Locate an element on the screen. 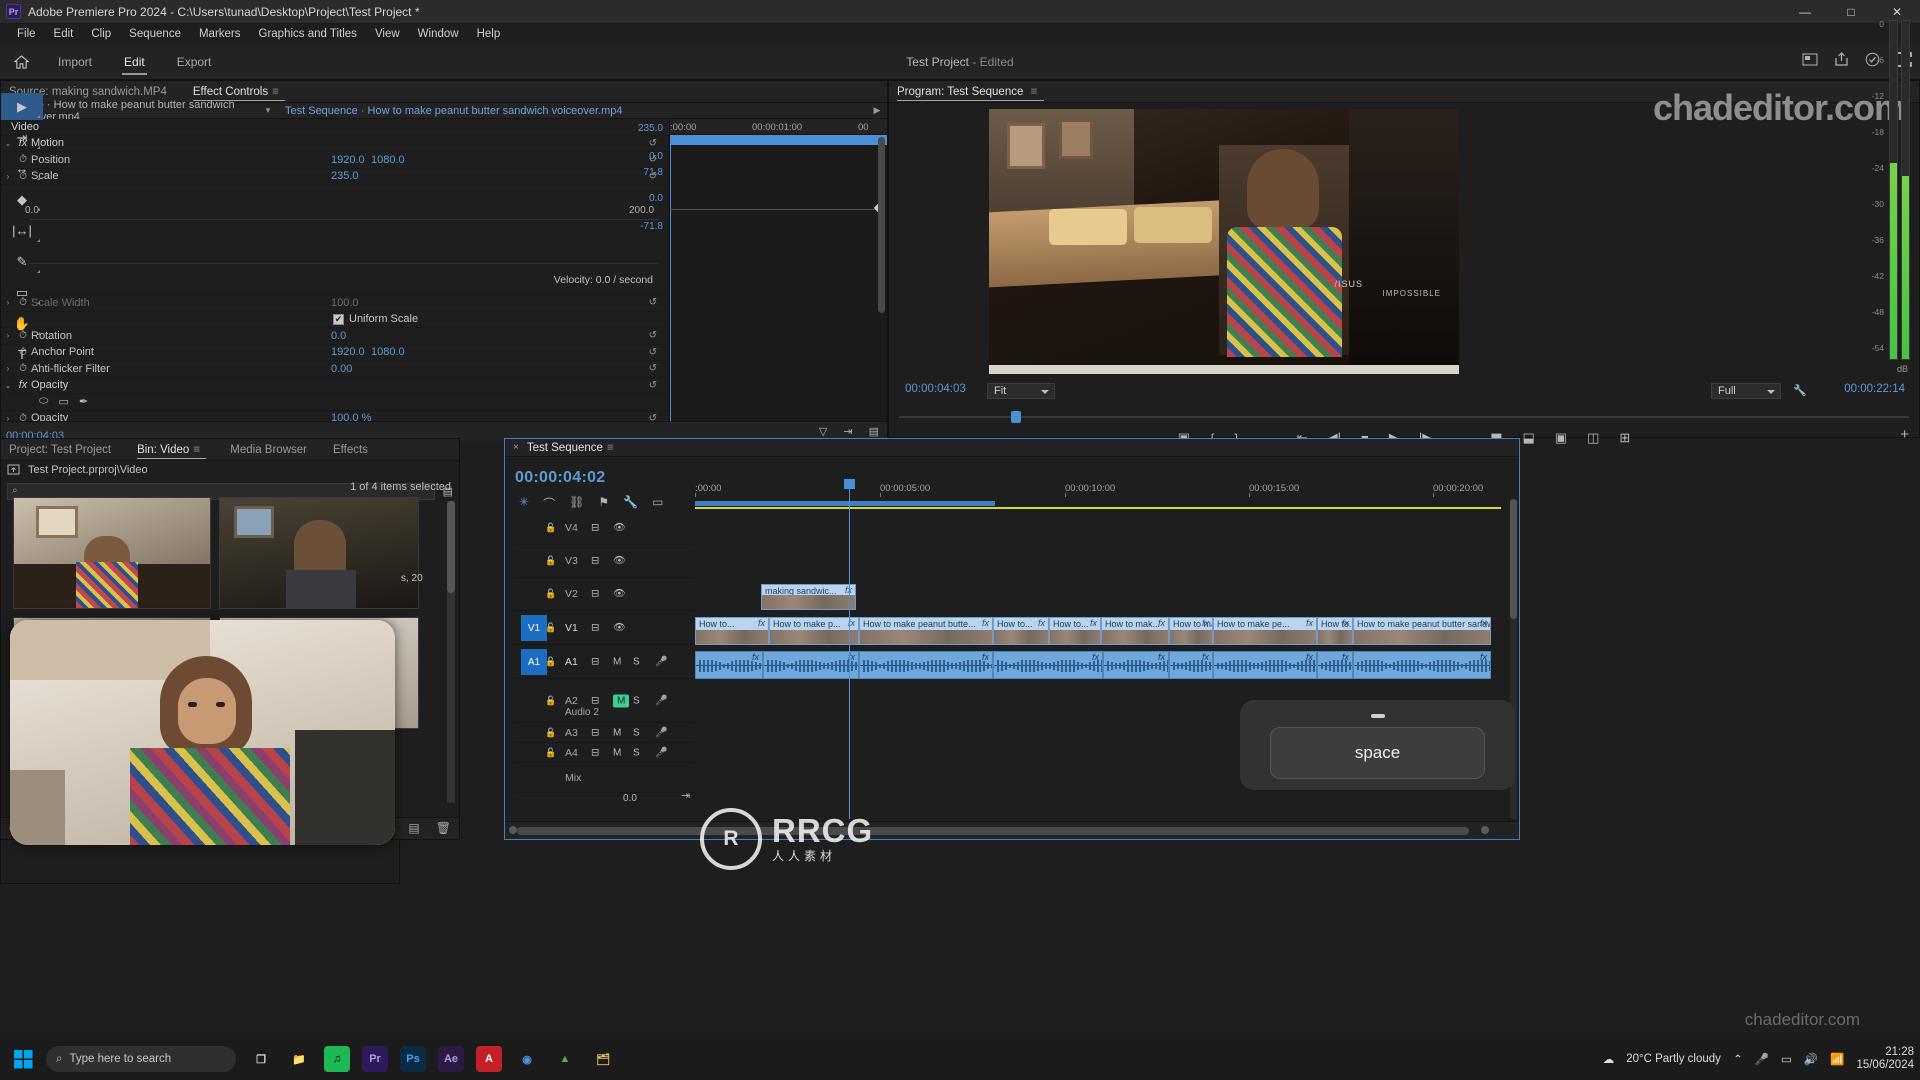  panel-menu-icon: ≡ is located at coordinates (612, 448).